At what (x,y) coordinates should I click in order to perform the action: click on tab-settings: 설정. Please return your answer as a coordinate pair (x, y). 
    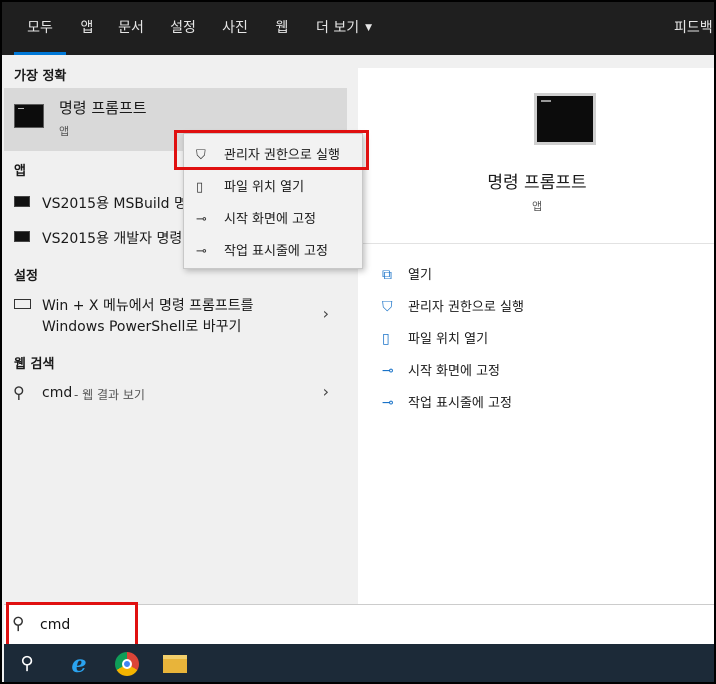
    Looking at the image, I should click on (183, 28).